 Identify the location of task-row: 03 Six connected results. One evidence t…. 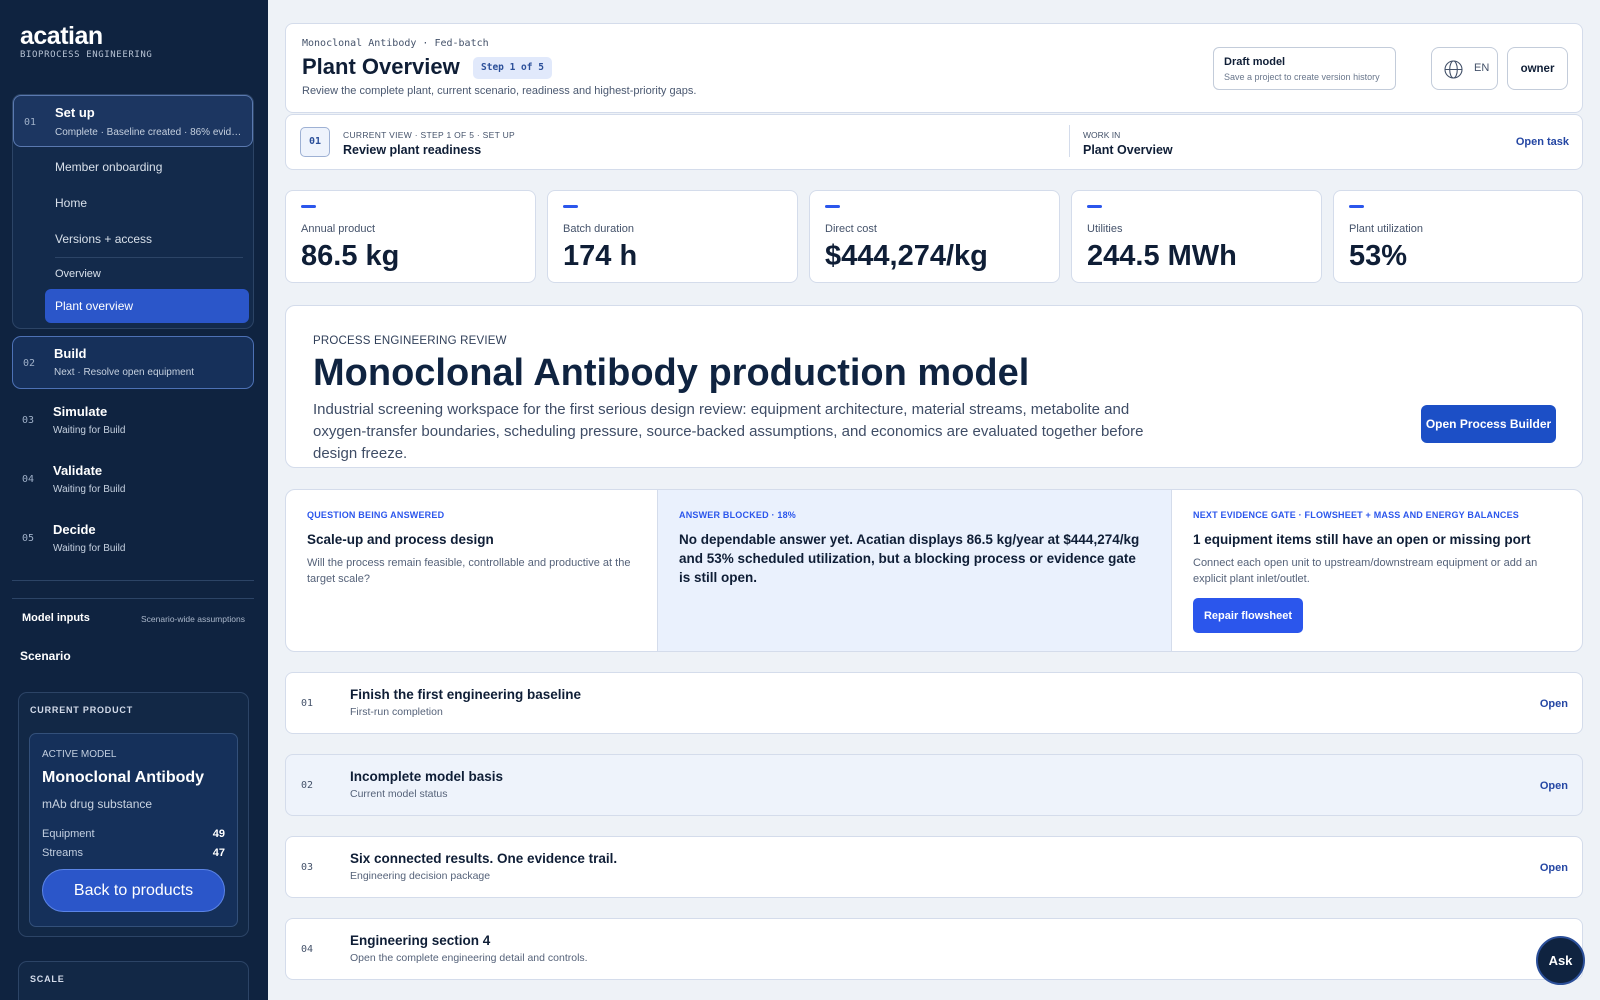
(934, 867).